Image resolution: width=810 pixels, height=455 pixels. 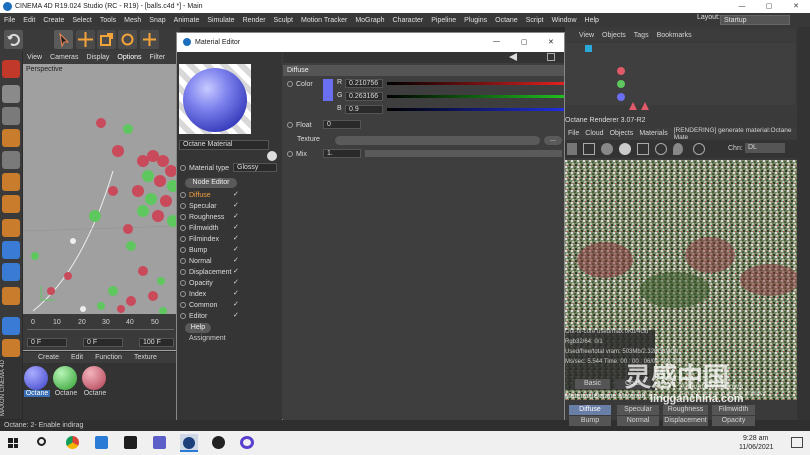 What do you see at coordinates (11, 69) in the screenshot?
I see `cinema4d-icon` at bounding box center [11, 69].